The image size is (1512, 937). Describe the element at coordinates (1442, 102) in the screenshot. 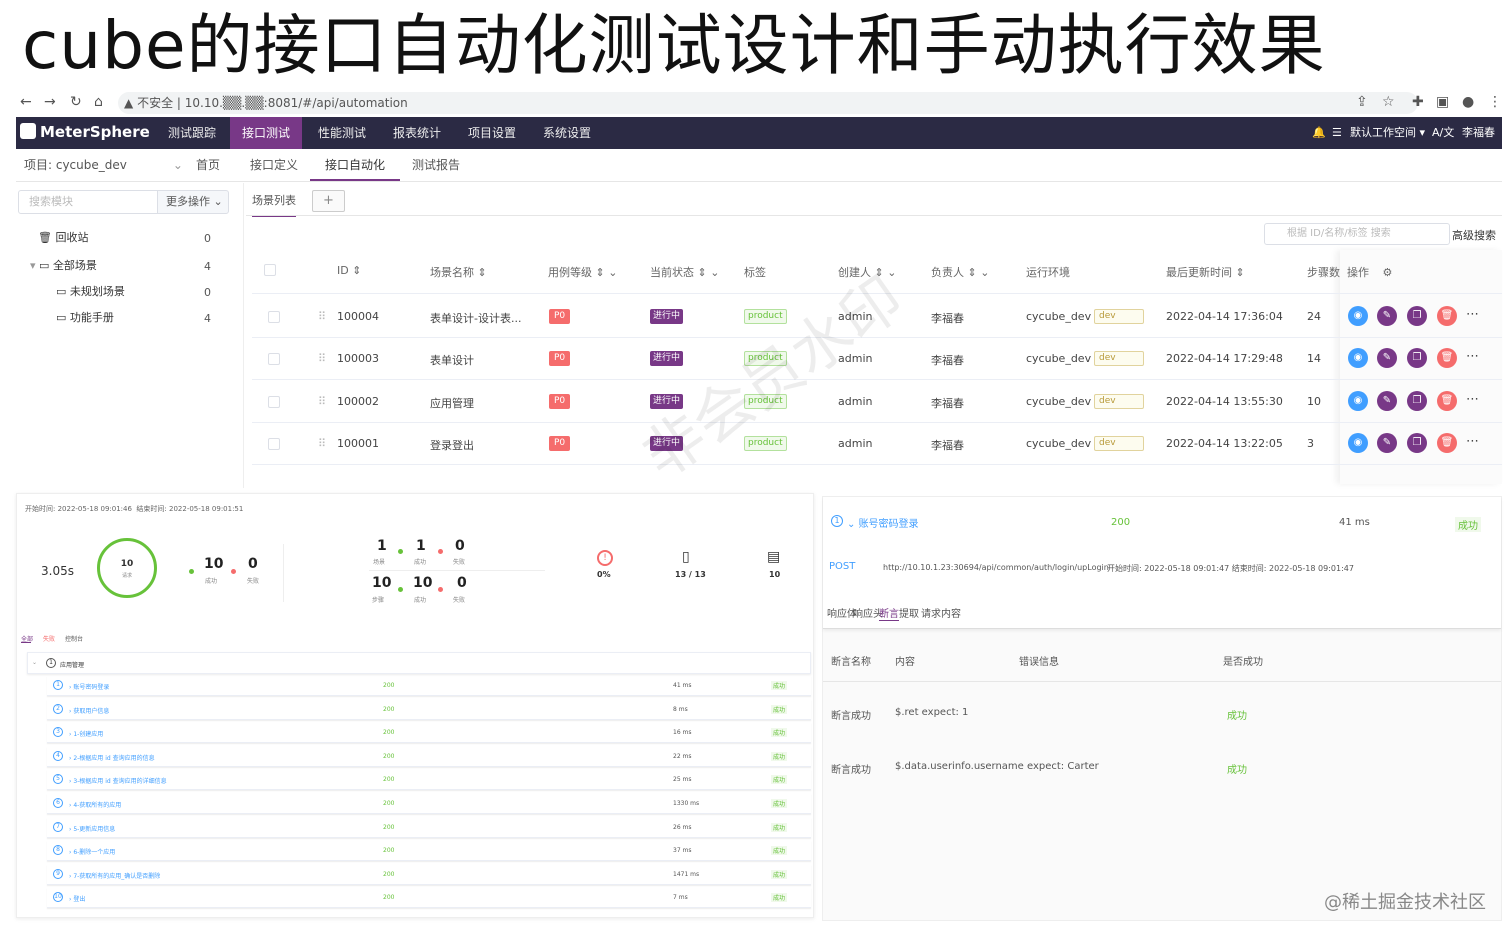

I see `sidebar-icon: ▣` at that location.